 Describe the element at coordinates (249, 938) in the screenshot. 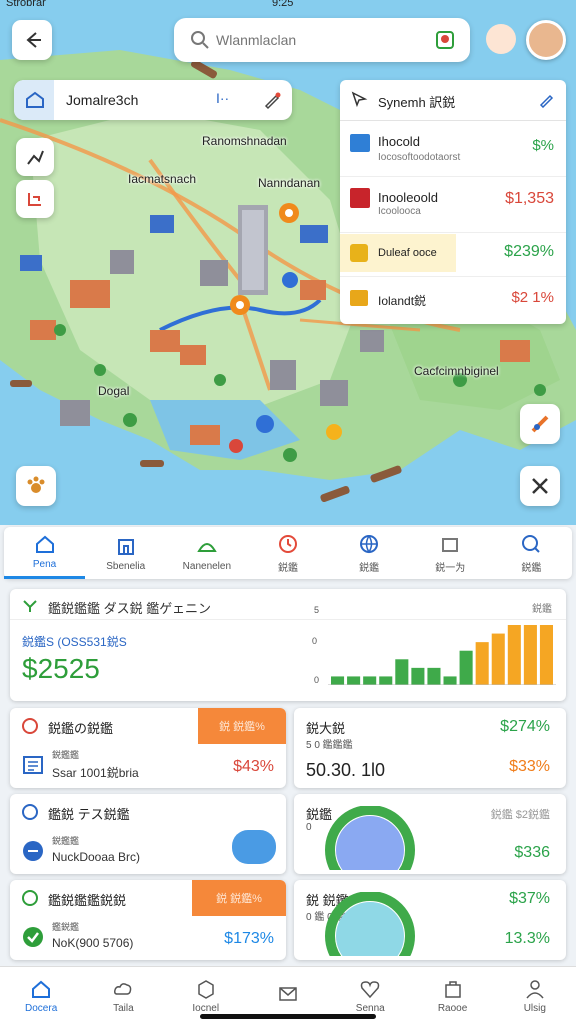

I see `card-value: $173%` at that location.